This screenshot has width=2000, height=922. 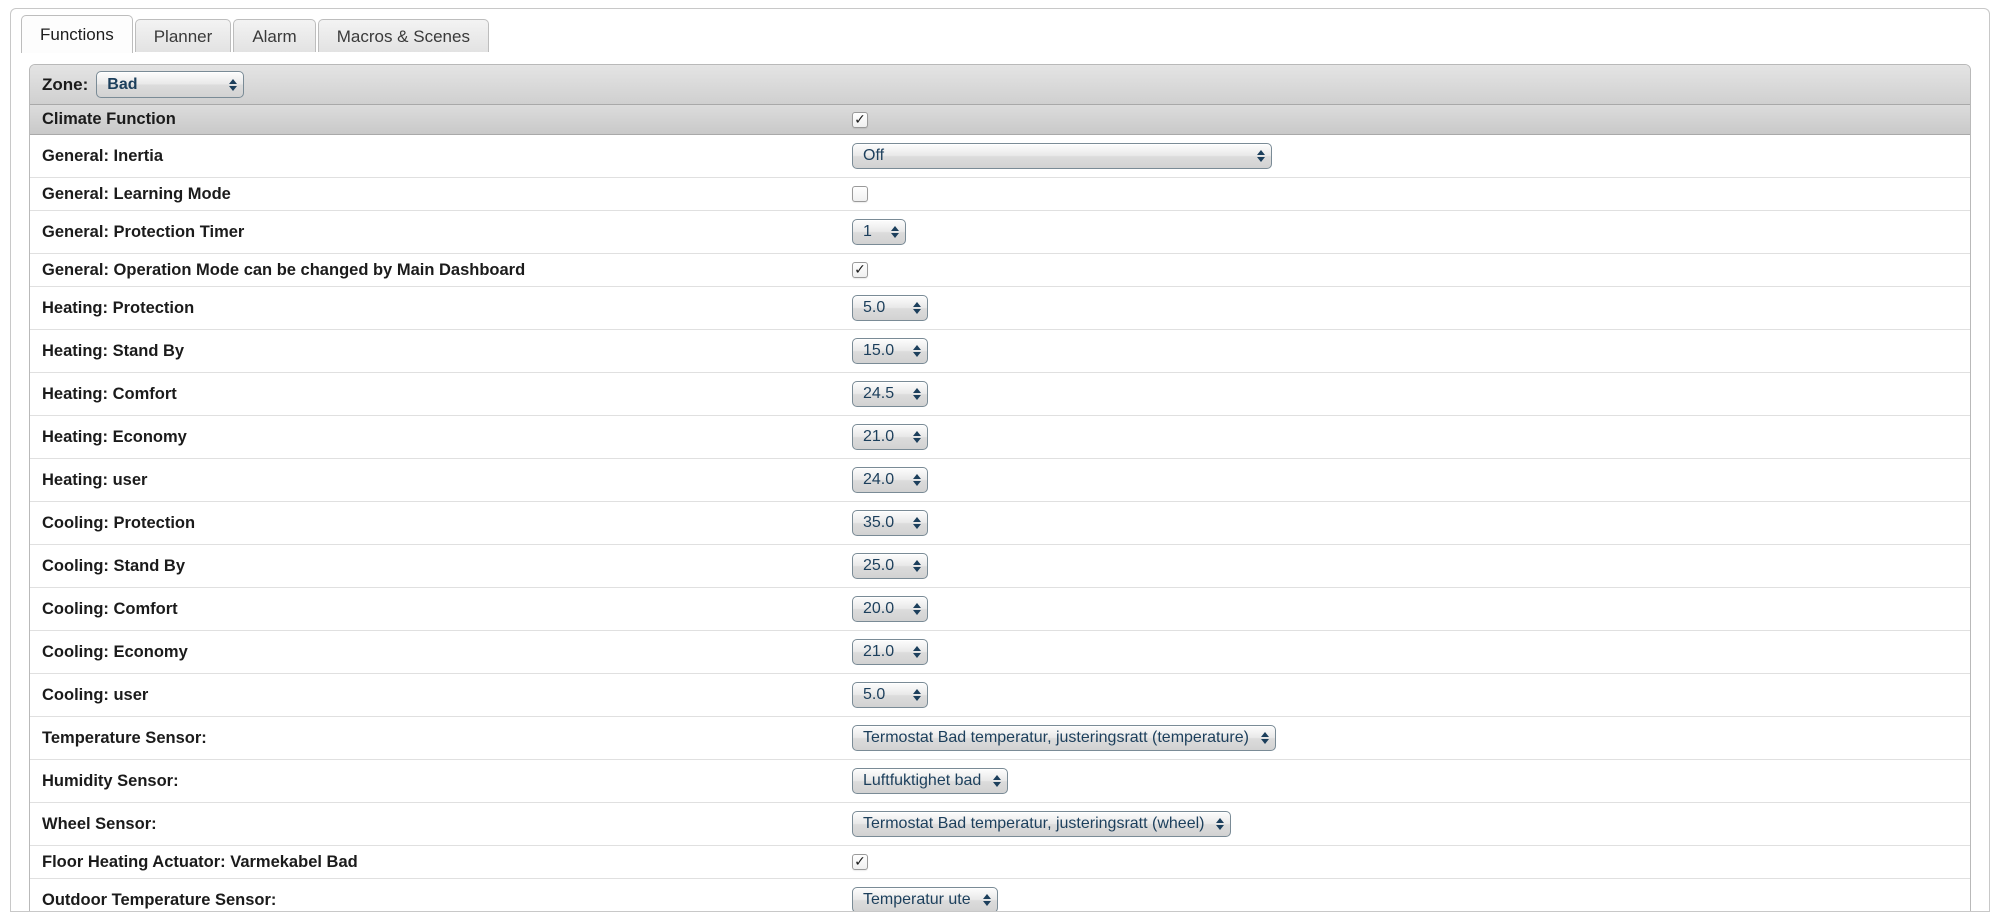 What do you see at coordinates (879, 479) in the screenshot?
I see `select-value: 24.0` at bounding box center [879, 479].